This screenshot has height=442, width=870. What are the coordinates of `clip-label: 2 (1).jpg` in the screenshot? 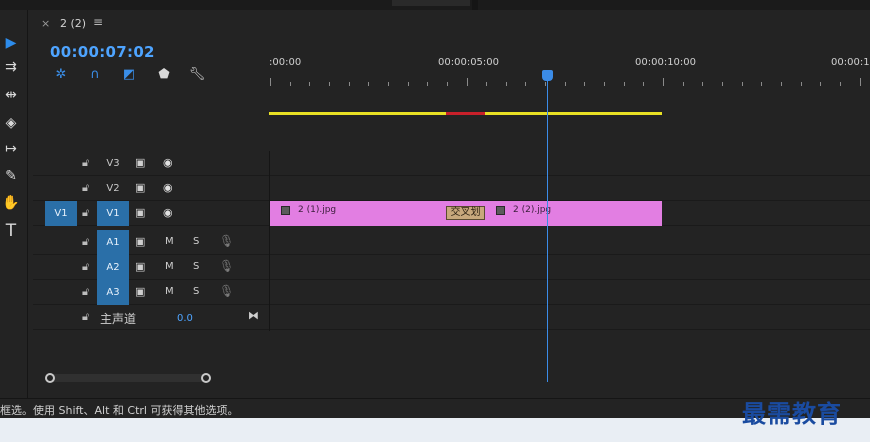 It's located at (317, 210).